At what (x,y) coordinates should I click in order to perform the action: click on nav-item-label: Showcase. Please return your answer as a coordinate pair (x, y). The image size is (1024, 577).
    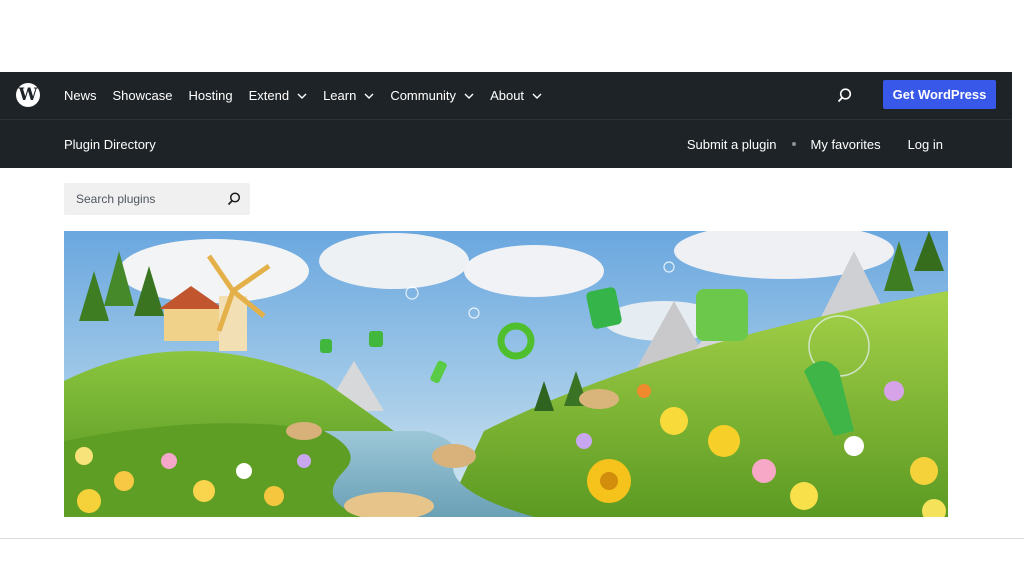
    Looking at the image, I should click on (142, 95).